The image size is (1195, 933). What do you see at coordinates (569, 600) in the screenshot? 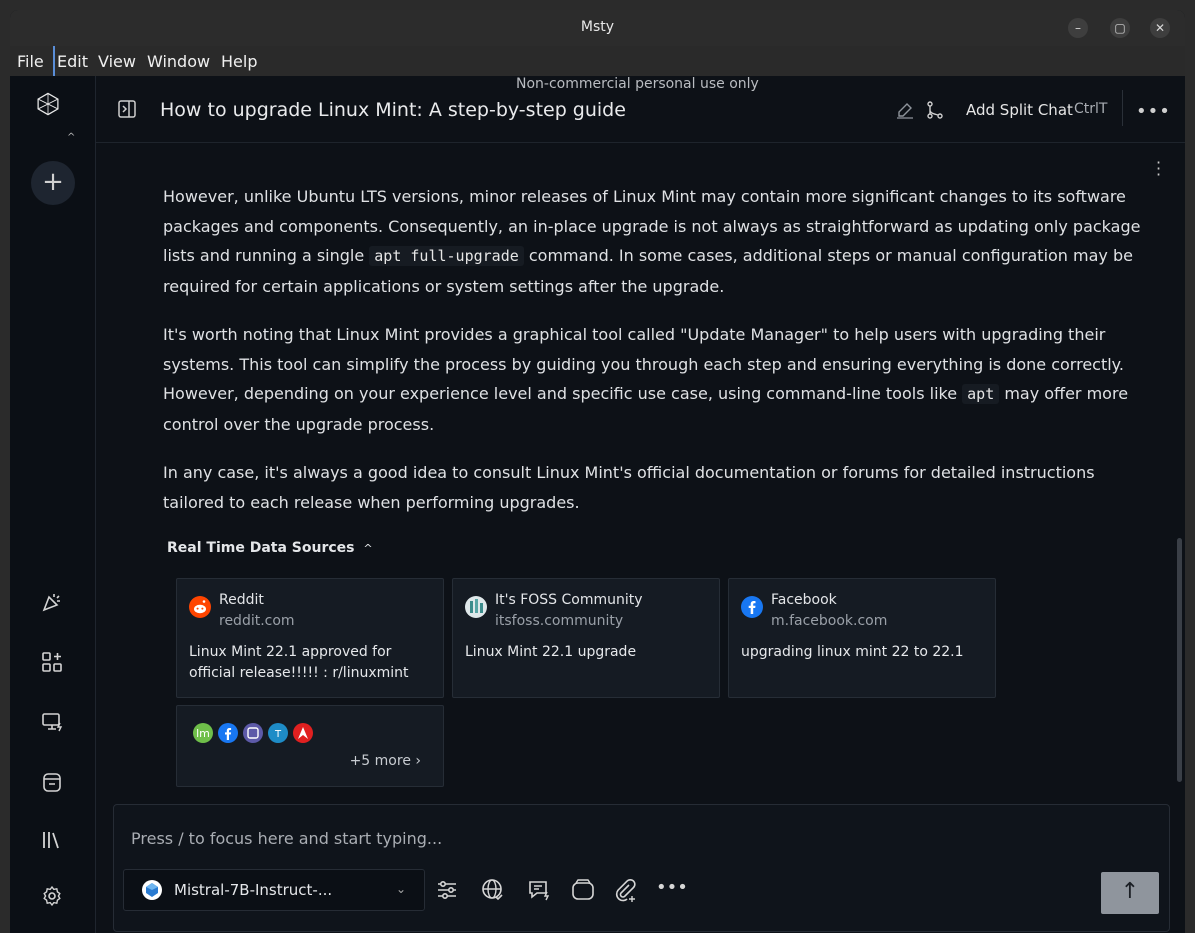
I see `source-site-name: It's FOSS Community` at bounding box center [569, 600].